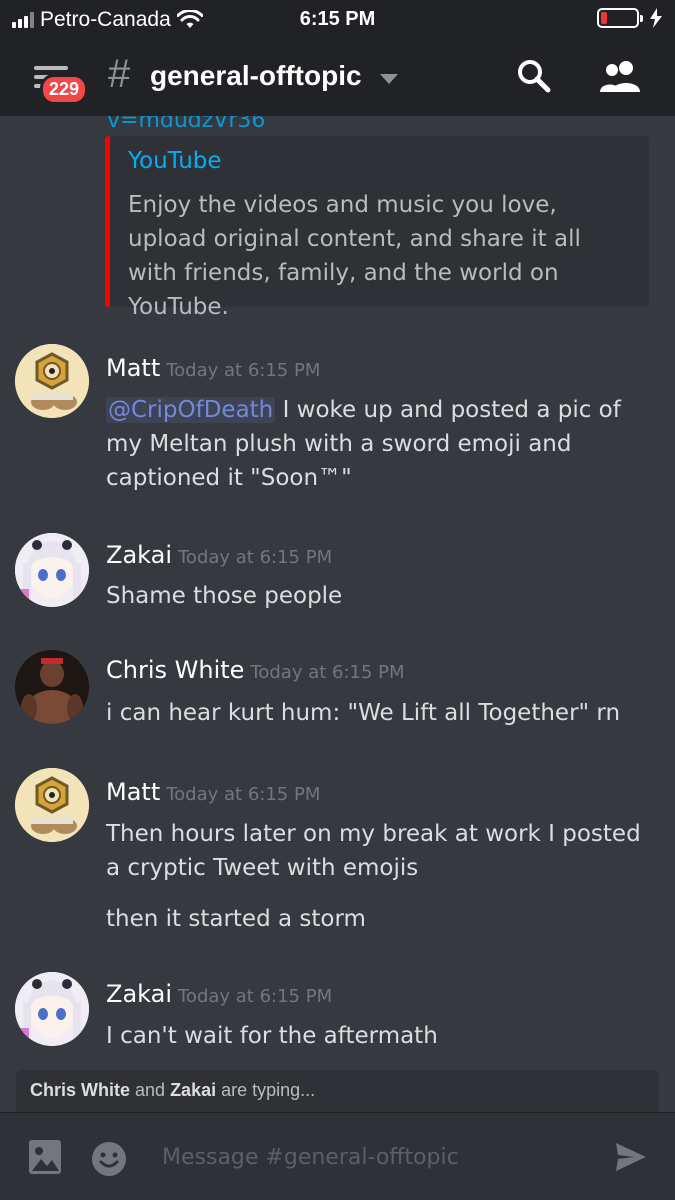 This screenshot has height=1200, width=675. Describe the element at coordinates (256, 76) in the screenshot. I see `channel-name: general-offtopic` at that location.